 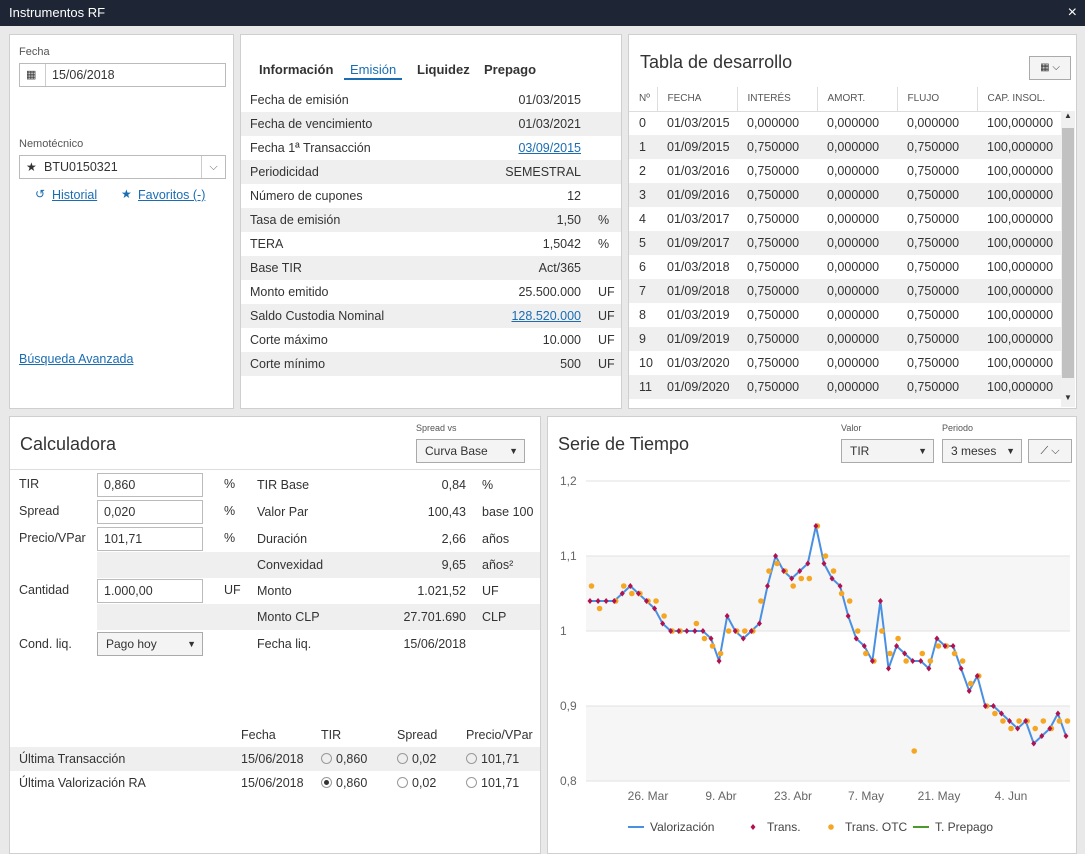 I want to click on spread-vs-select: Curva Base ▼, so click(x=470, y=451).